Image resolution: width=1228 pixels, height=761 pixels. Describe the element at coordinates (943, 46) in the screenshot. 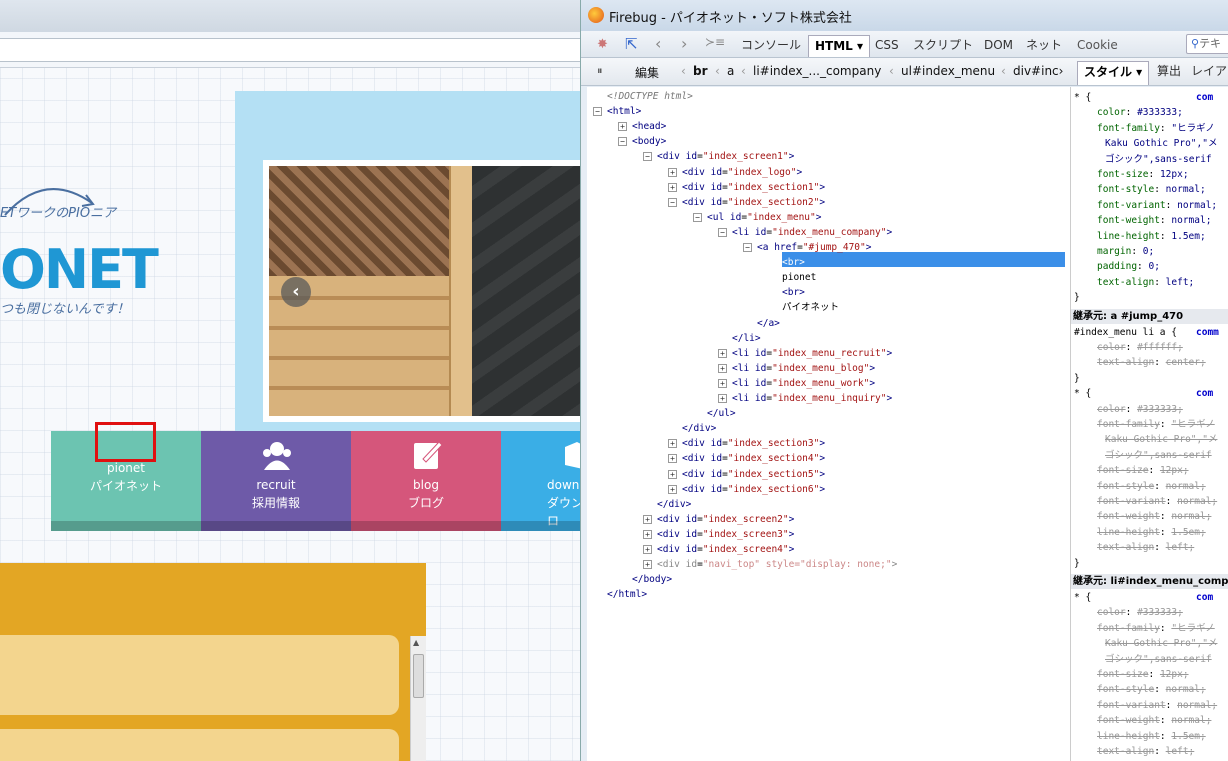

I see `tab-3: スクリプト` at that location.